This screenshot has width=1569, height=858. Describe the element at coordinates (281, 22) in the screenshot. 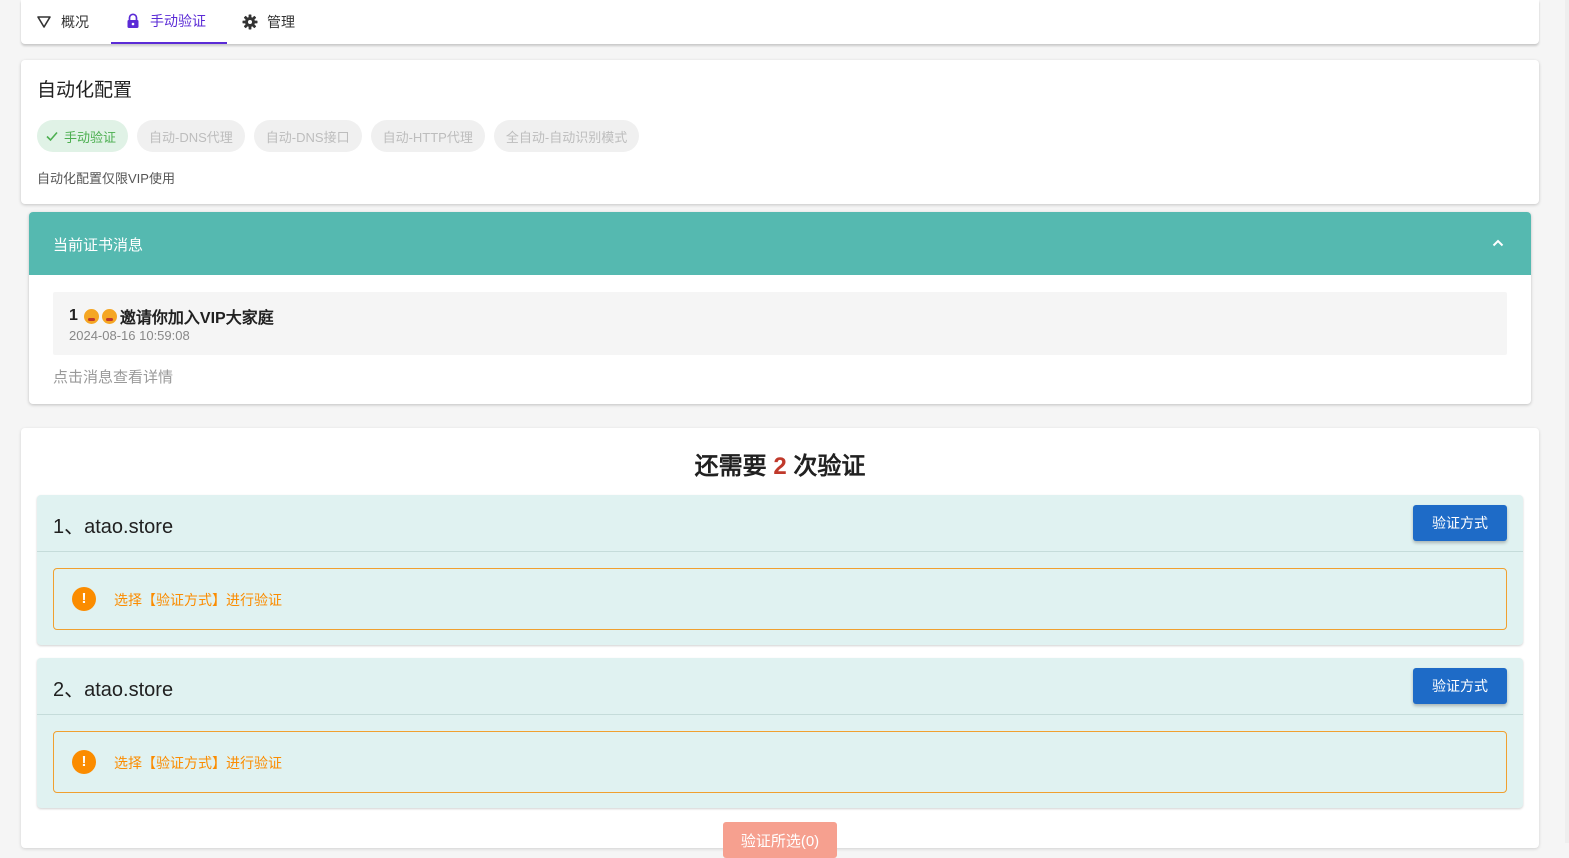

I see `tab-label: 管理` at that location.